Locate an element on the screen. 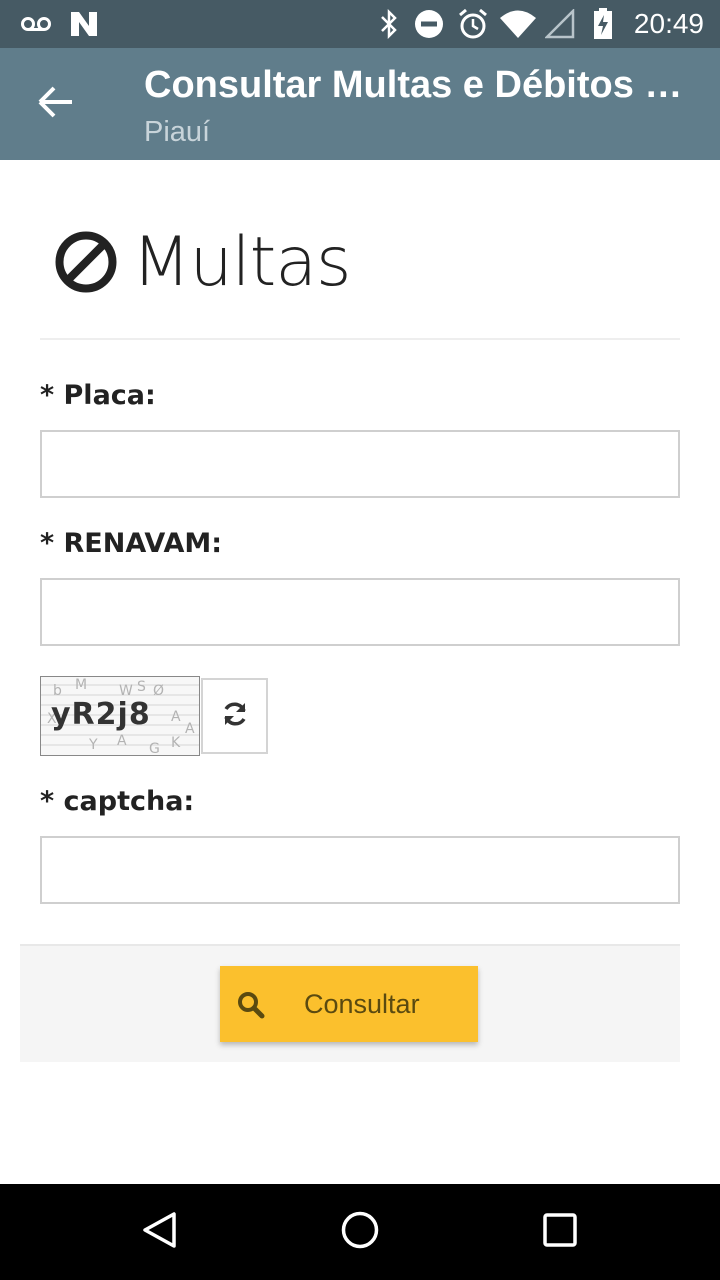 The width and height of the screenshot is (720, 1280). nav-recents-button is located at coordinates (560, 1232).